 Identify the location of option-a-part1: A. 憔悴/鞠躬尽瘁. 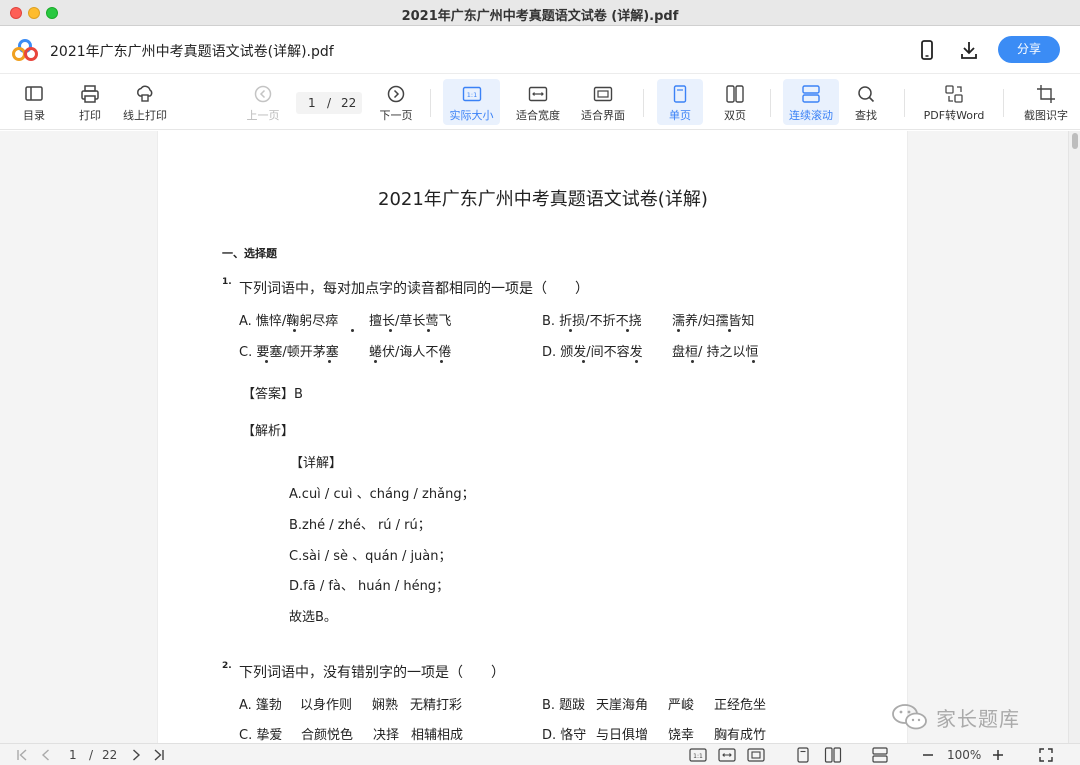
(289, 321).